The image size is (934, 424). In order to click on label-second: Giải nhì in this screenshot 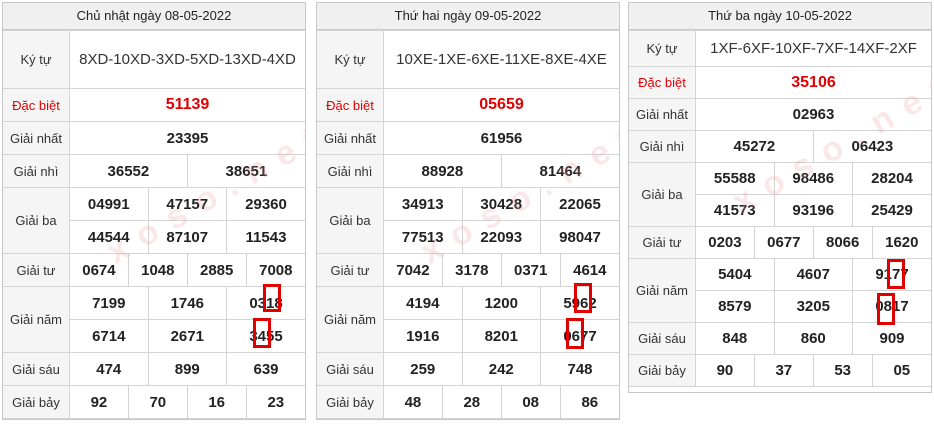, I will do `click(662, 146)`.